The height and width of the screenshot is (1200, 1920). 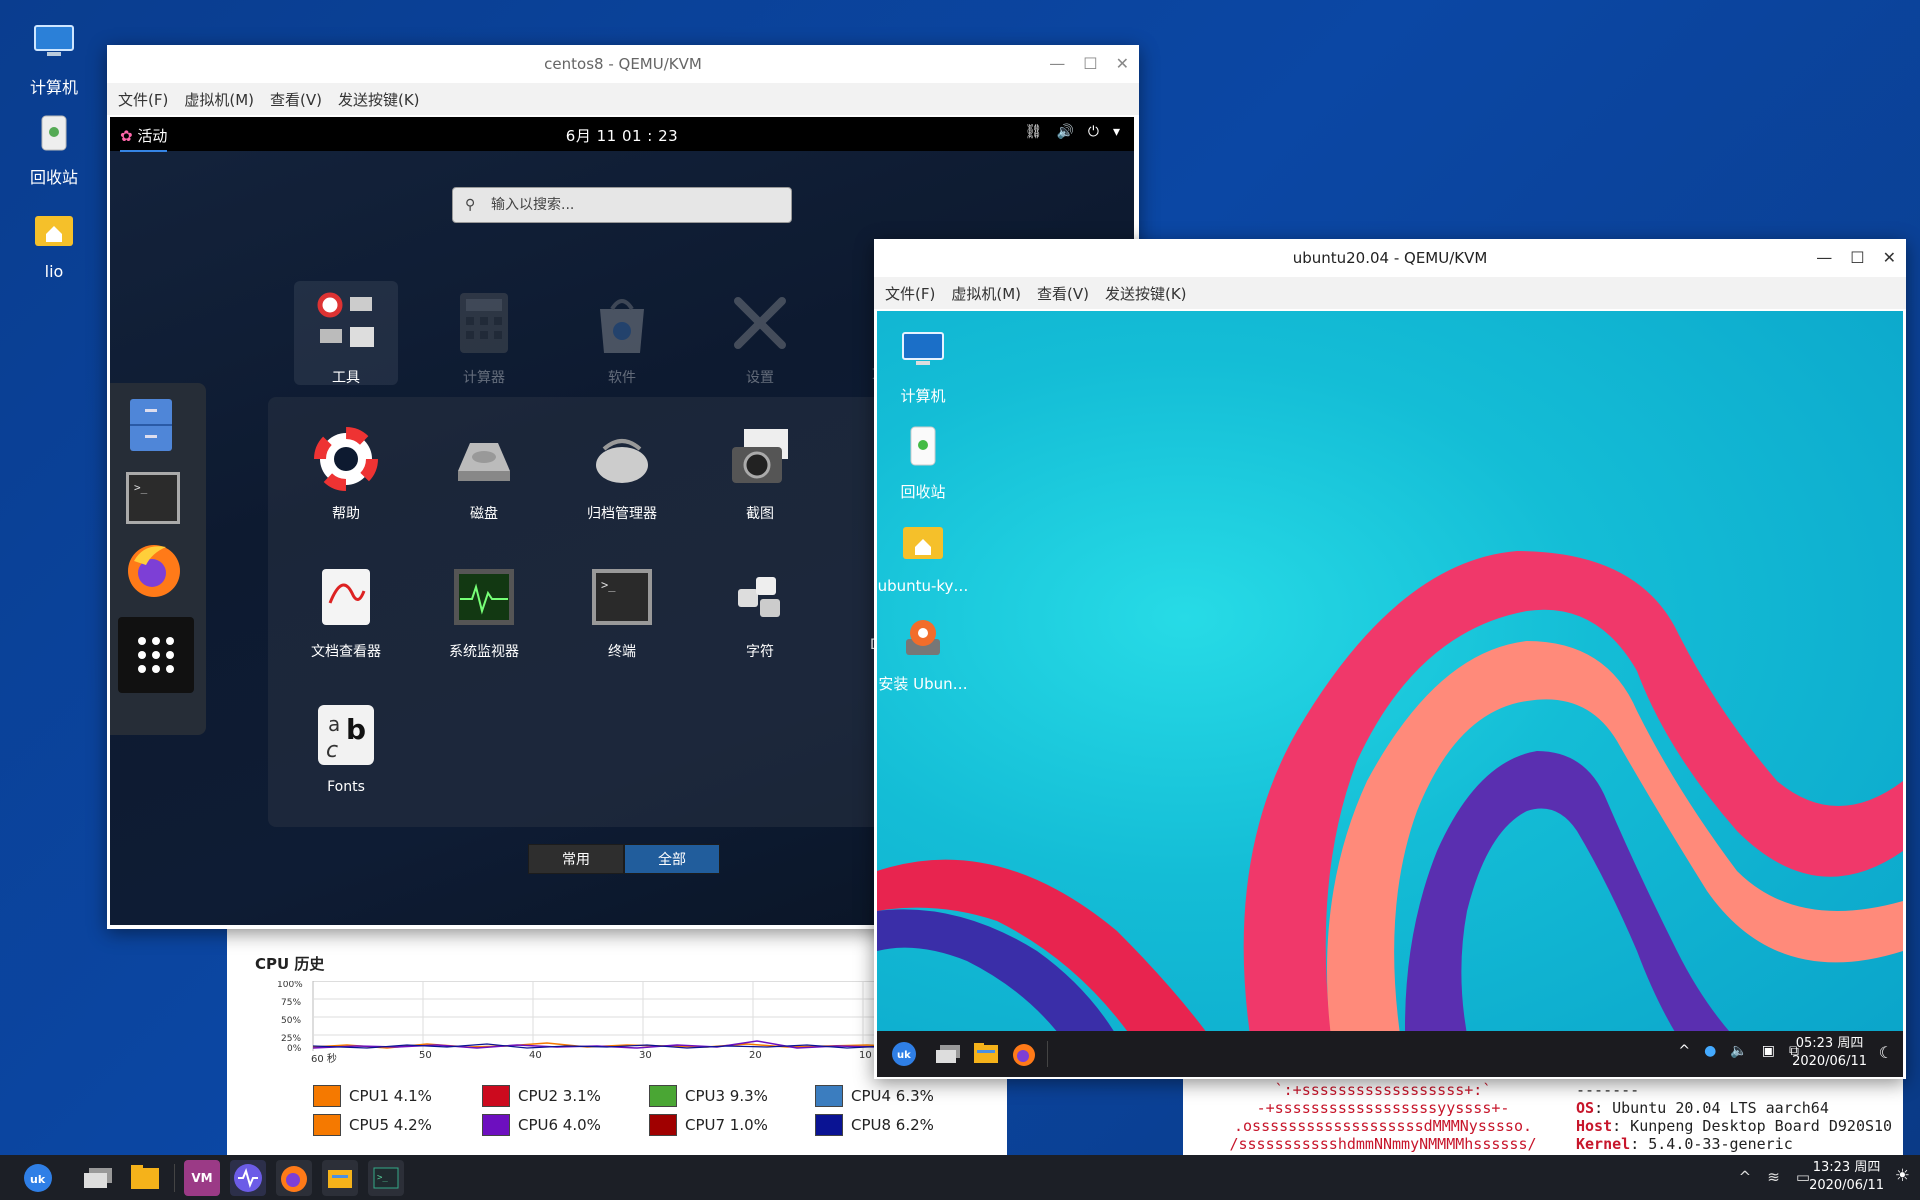 I want to click on network-icon: ⛓, so click(x=1034, y=132).